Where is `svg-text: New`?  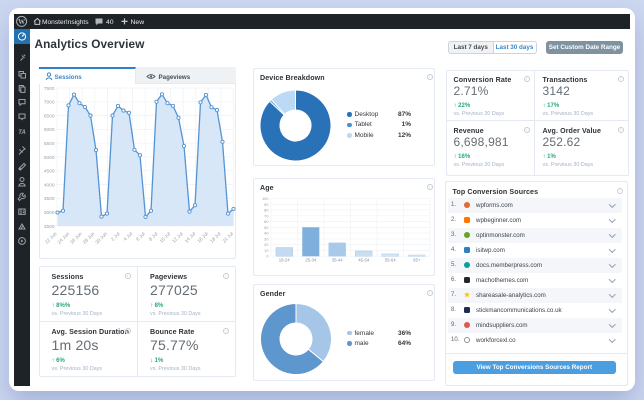 svg-text: New is located at coordinates (138, 22).